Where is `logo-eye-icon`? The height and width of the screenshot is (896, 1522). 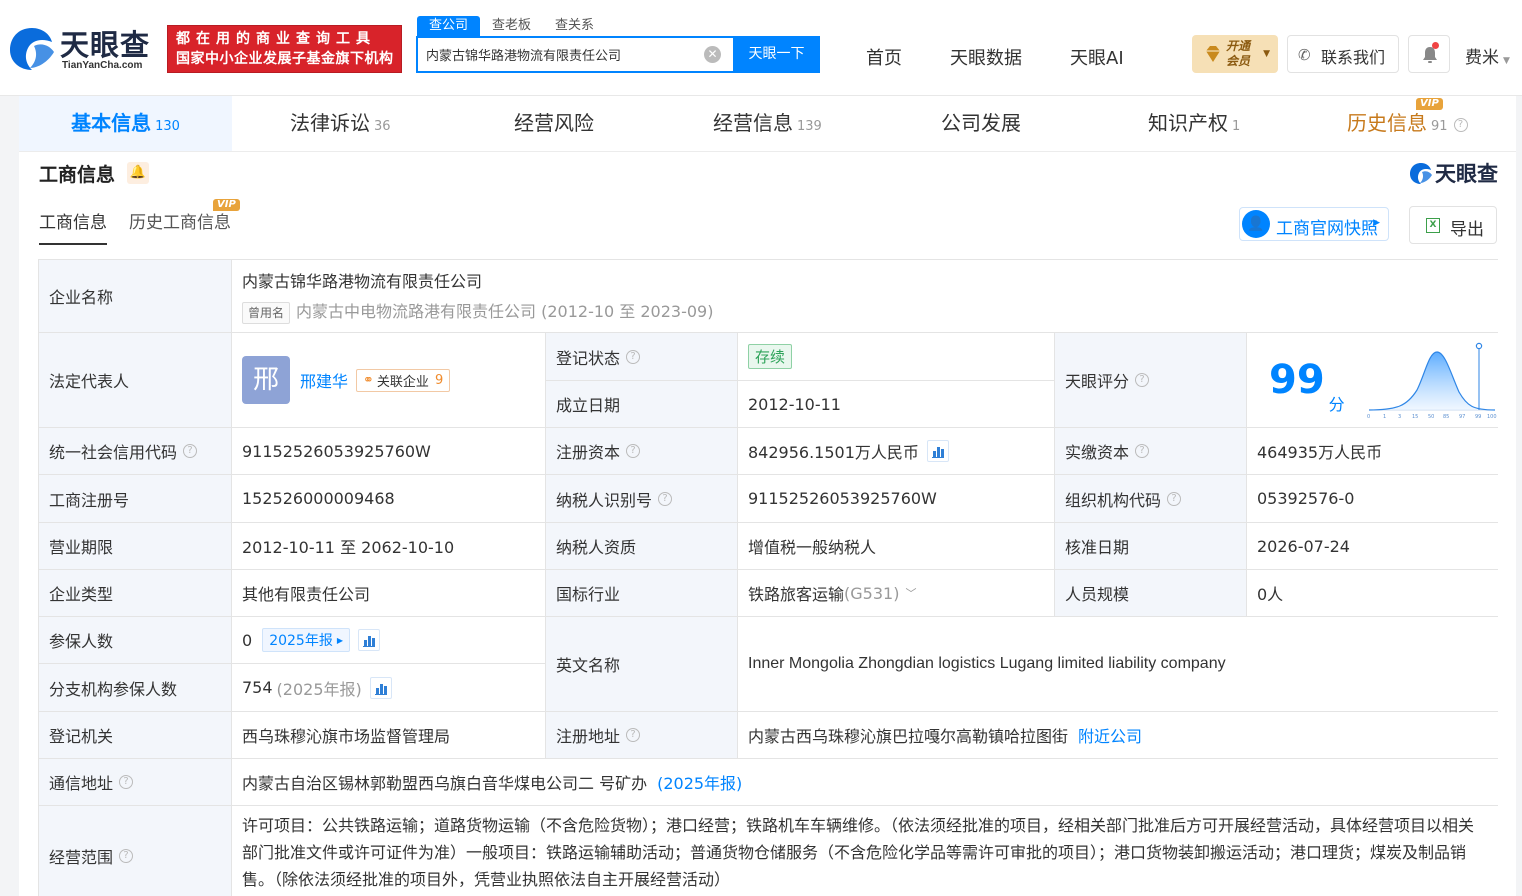
logo-eye-icon is located at coordinates (1421, 173).